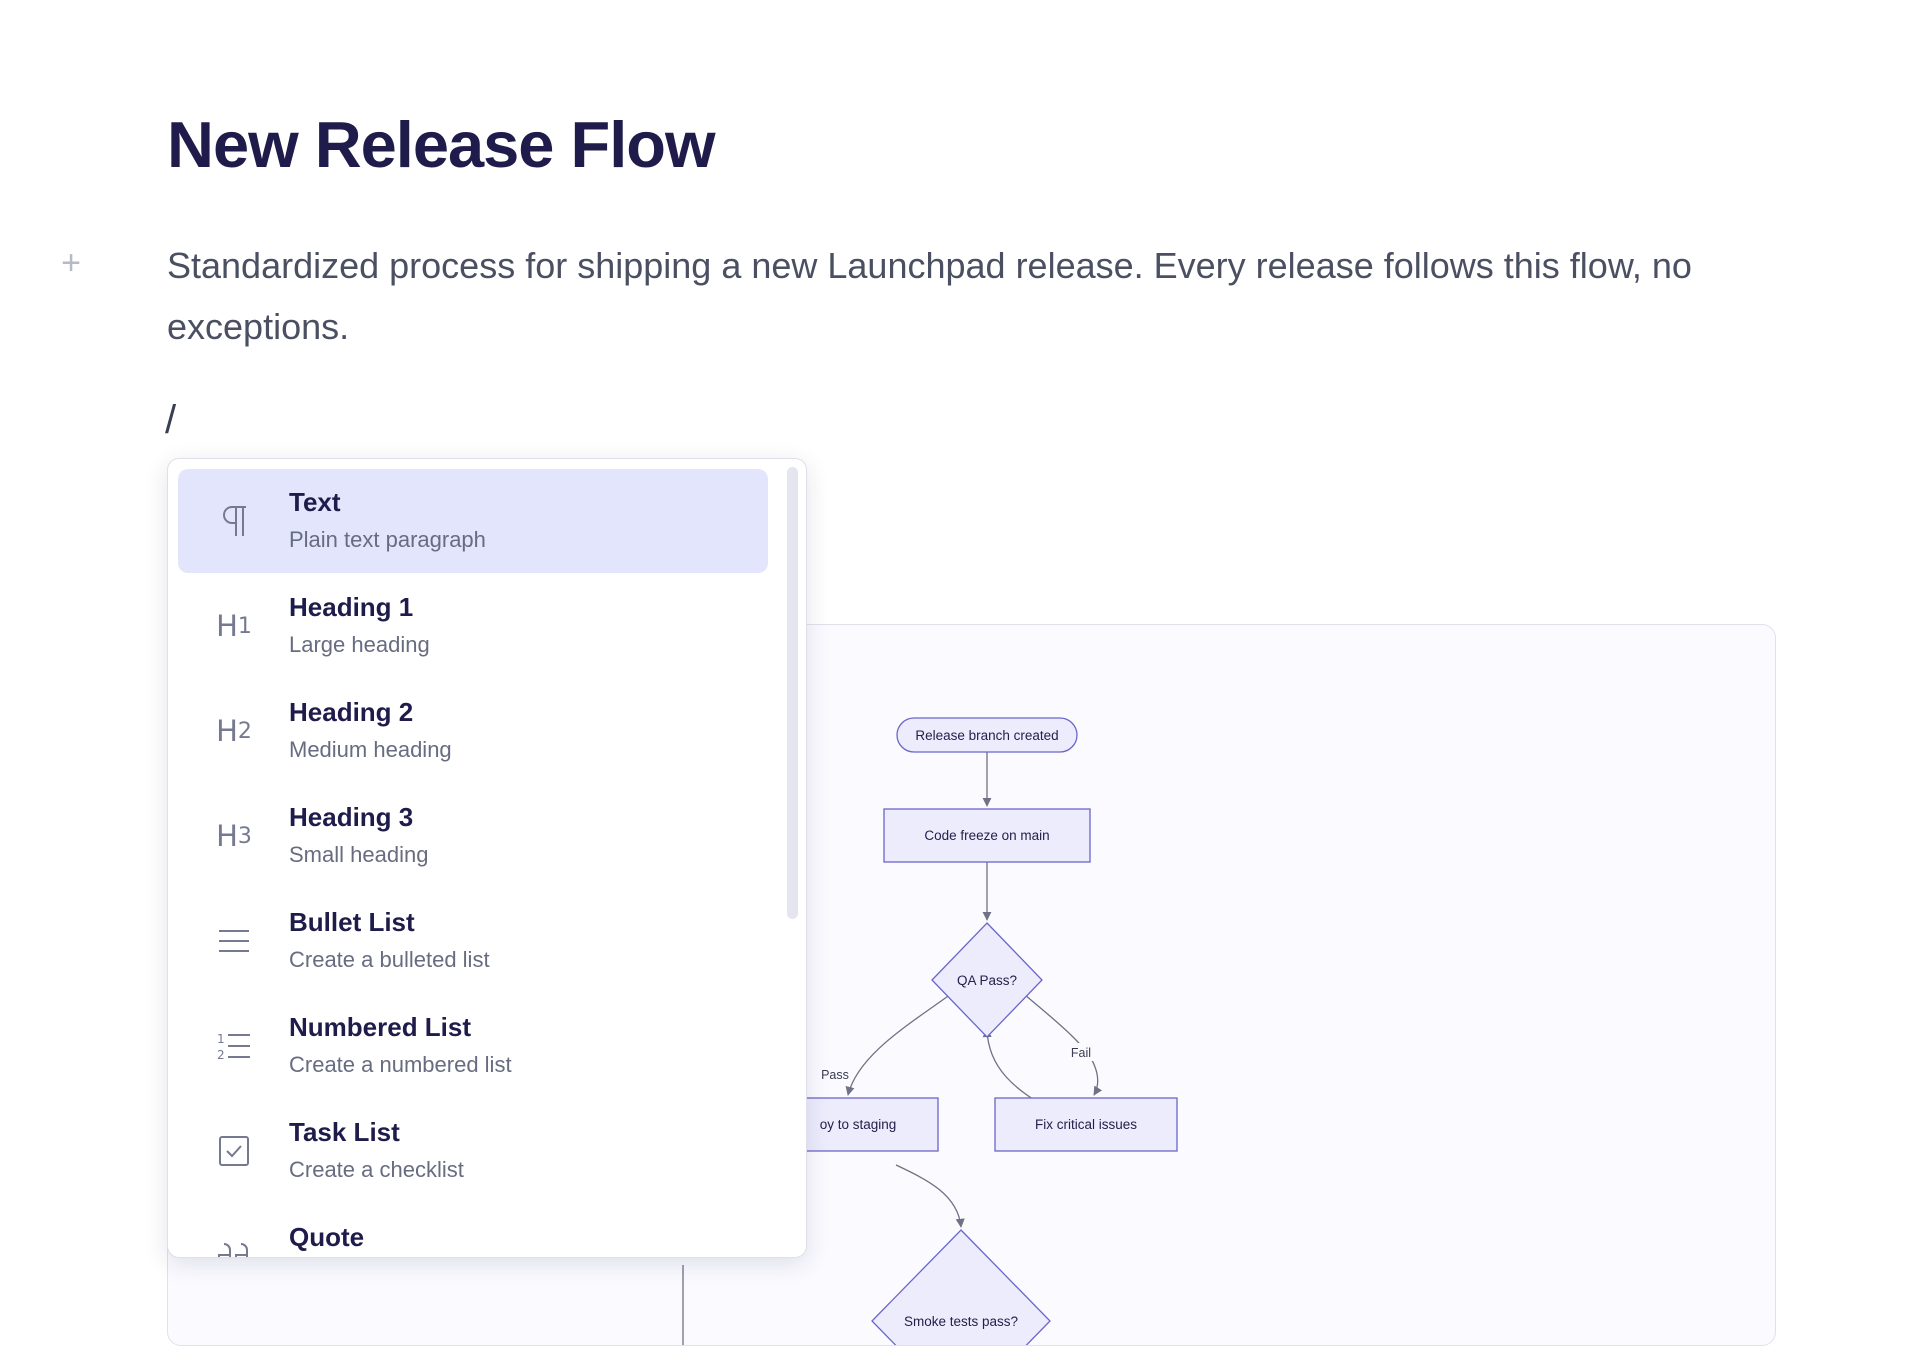 Image resolution: width=1908 pixels, height=1346 pixels. I want to click on paragraph-icon, so click(234, 521).